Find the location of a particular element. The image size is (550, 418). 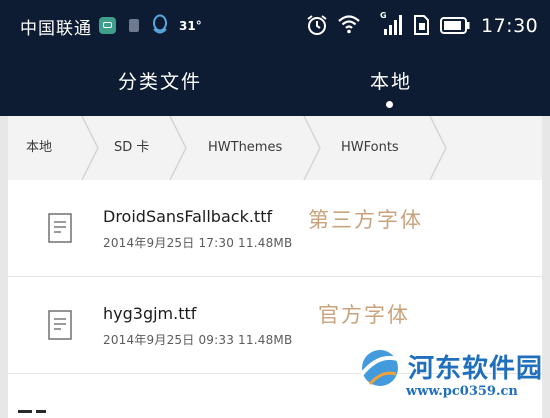

app-notification-icon is located at coordinates (107, 25).